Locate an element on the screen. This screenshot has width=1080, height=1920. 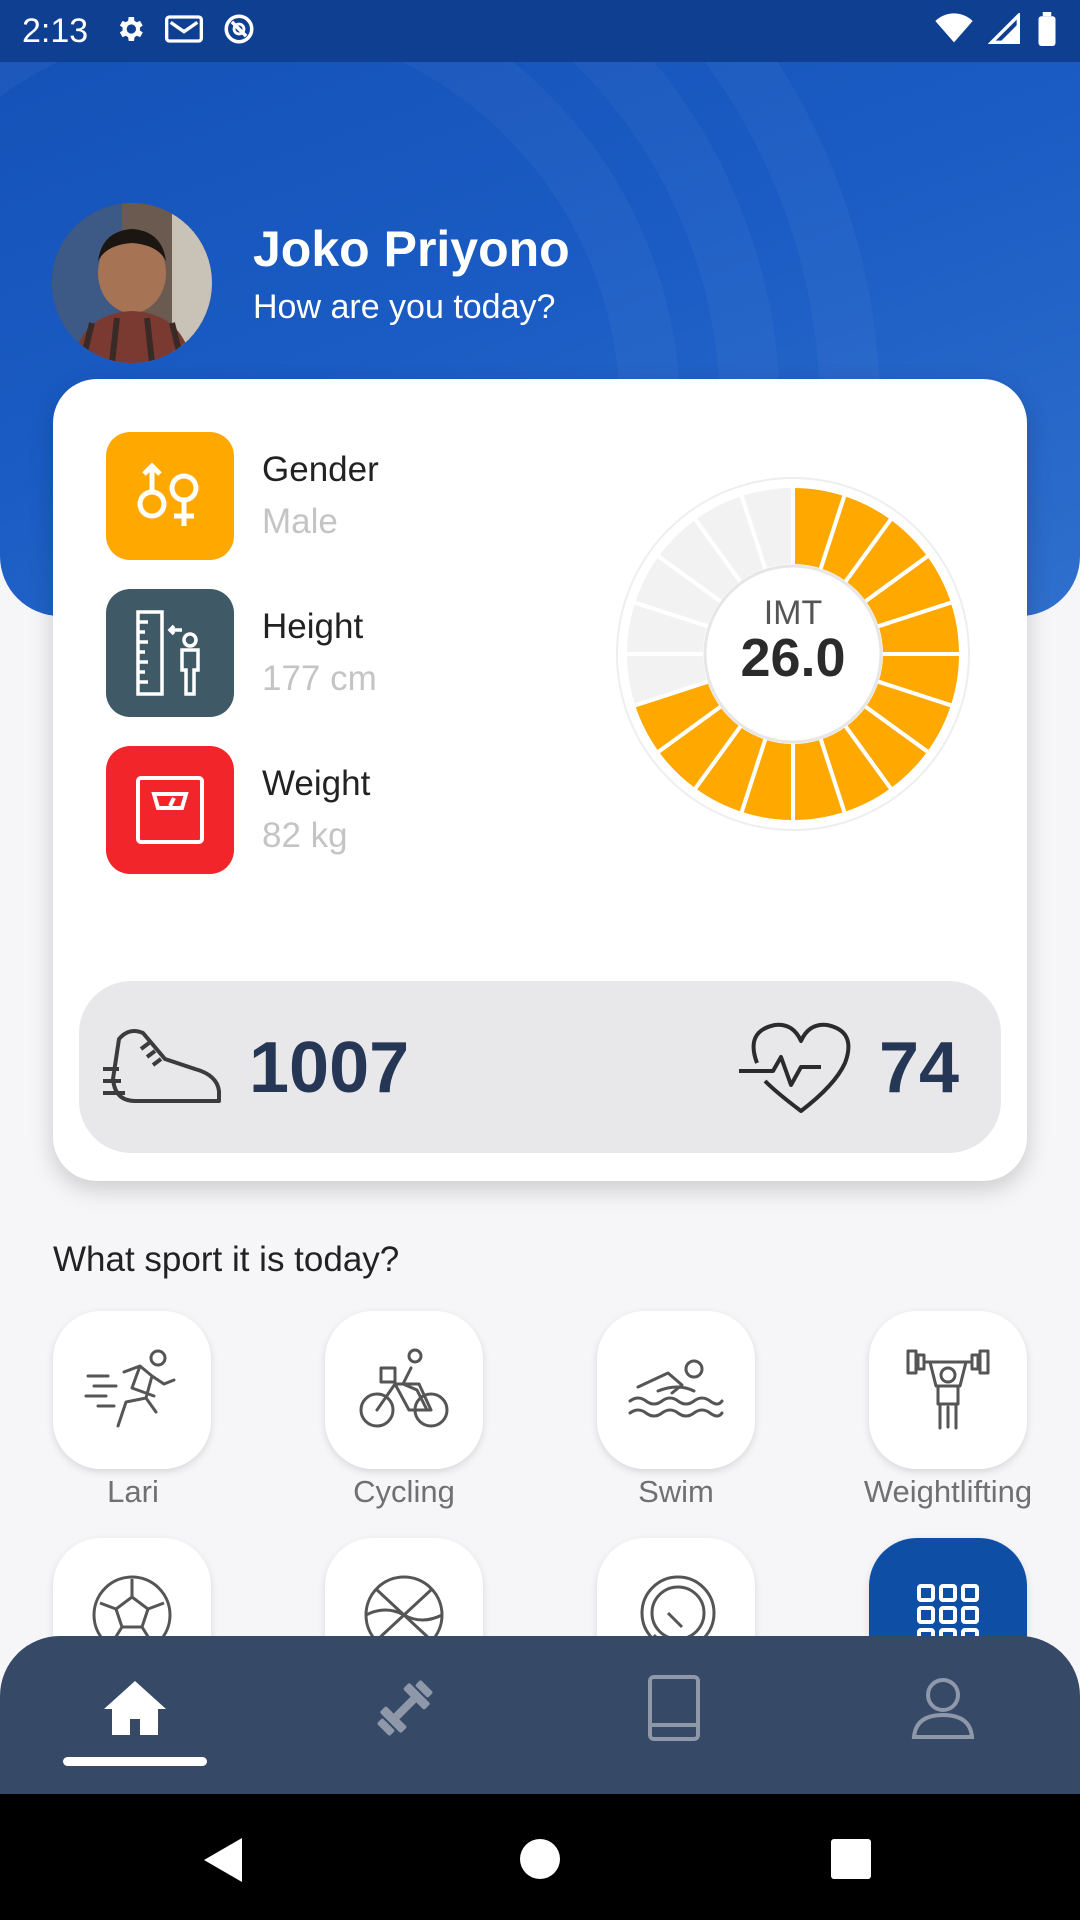
recents-icon is located at coordinates (851, 1861).